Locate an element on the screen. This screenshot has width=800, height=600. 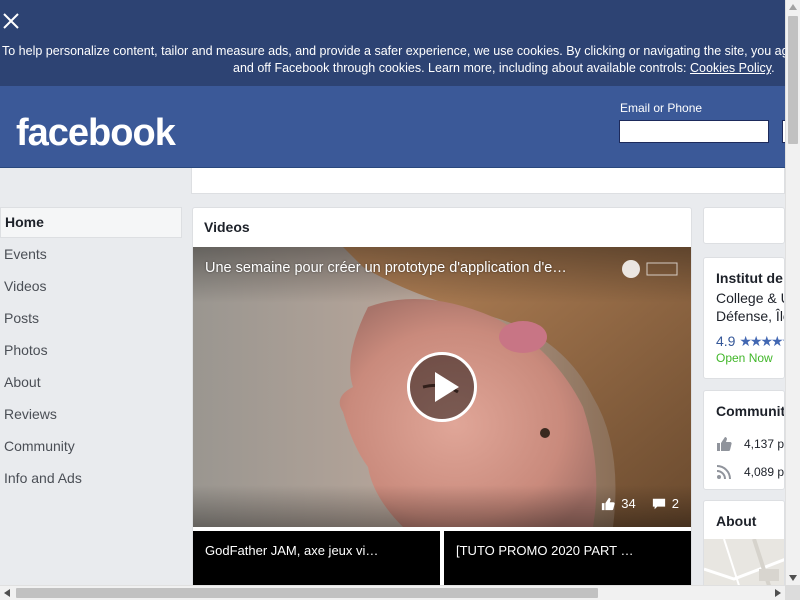
community-follows: 4,089 pe is located at coordinates (750, 472).